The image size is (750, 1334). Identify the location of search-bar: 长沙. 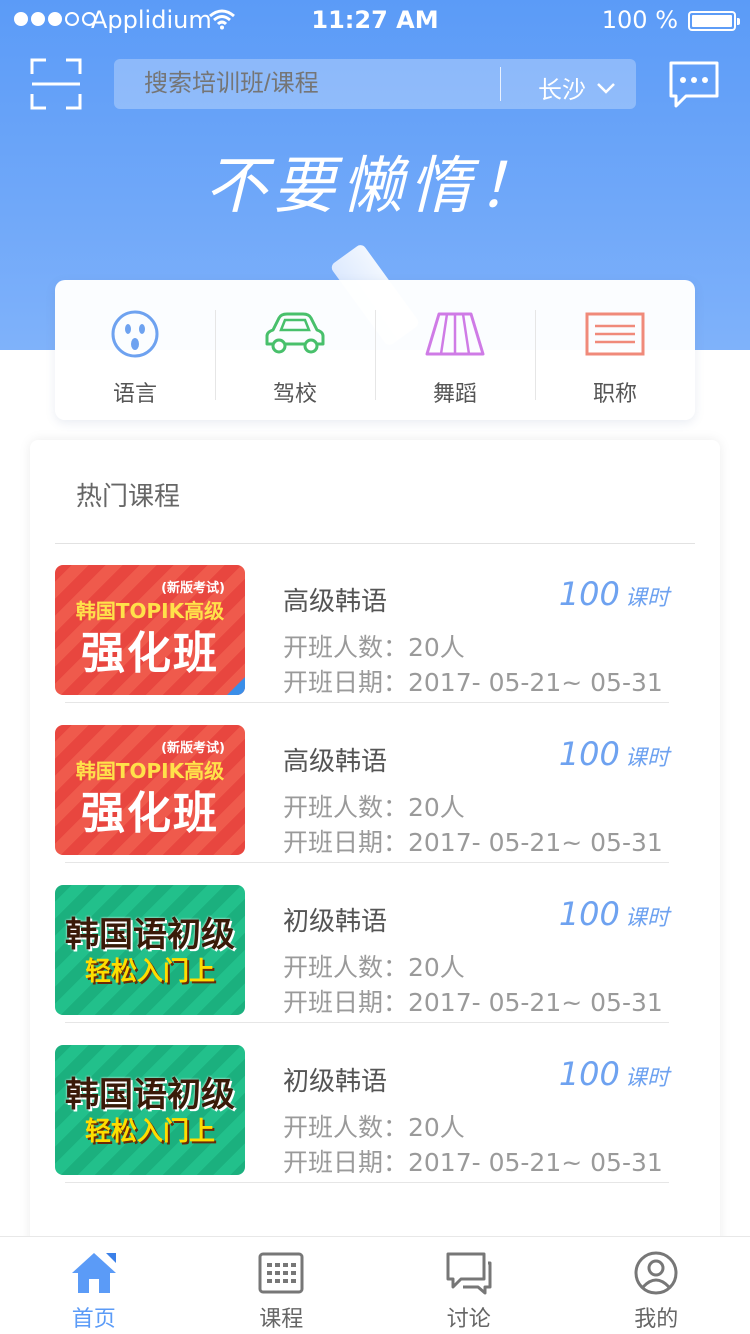
(375, 84).